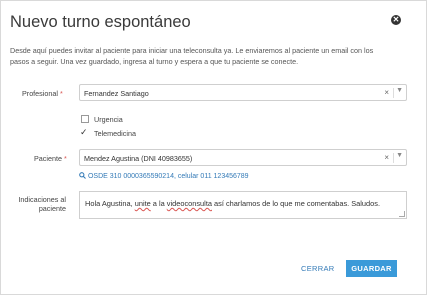  I want to click on misspelled-word: unite, so click(142, 203).